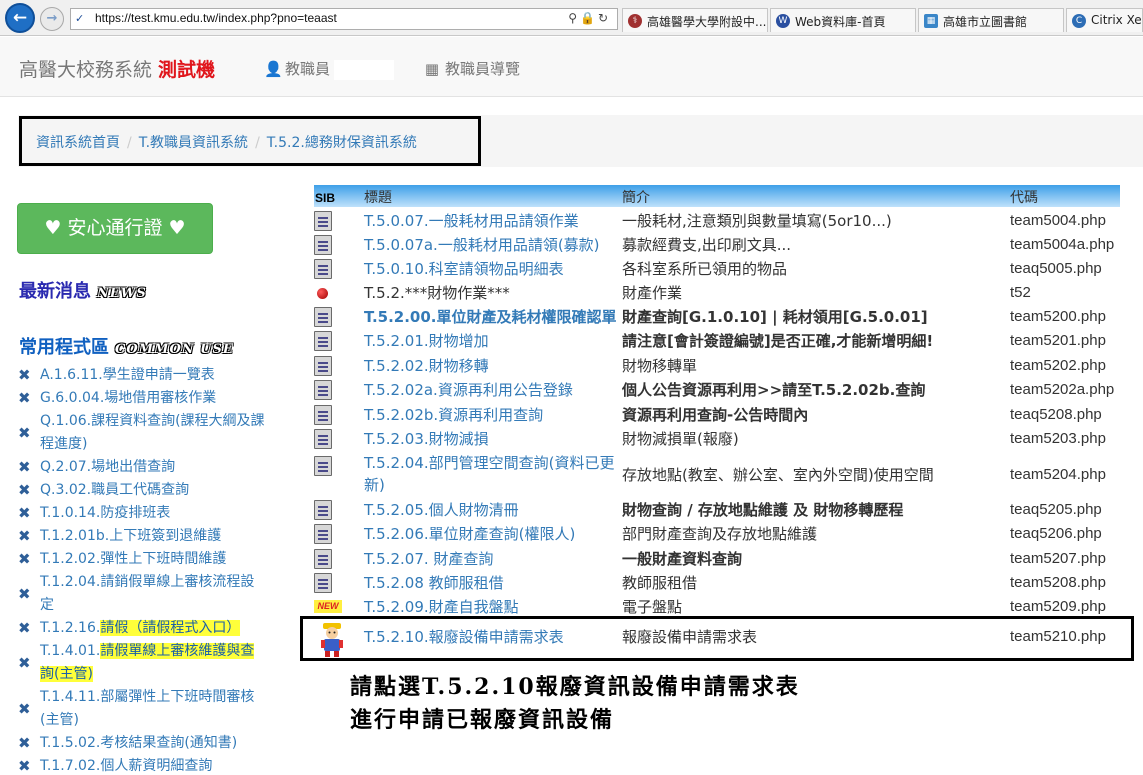  What do you see at coordinates (1058, 316) in the screenshot?
I see `row-code: team5200.php` at bounding box center [1058, 316].